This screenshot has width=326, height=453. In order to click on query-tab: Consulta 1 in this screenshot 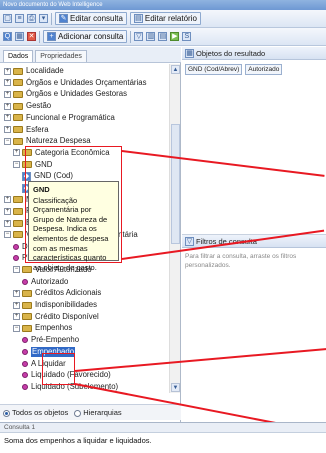, I will do `click(163, 428)`.